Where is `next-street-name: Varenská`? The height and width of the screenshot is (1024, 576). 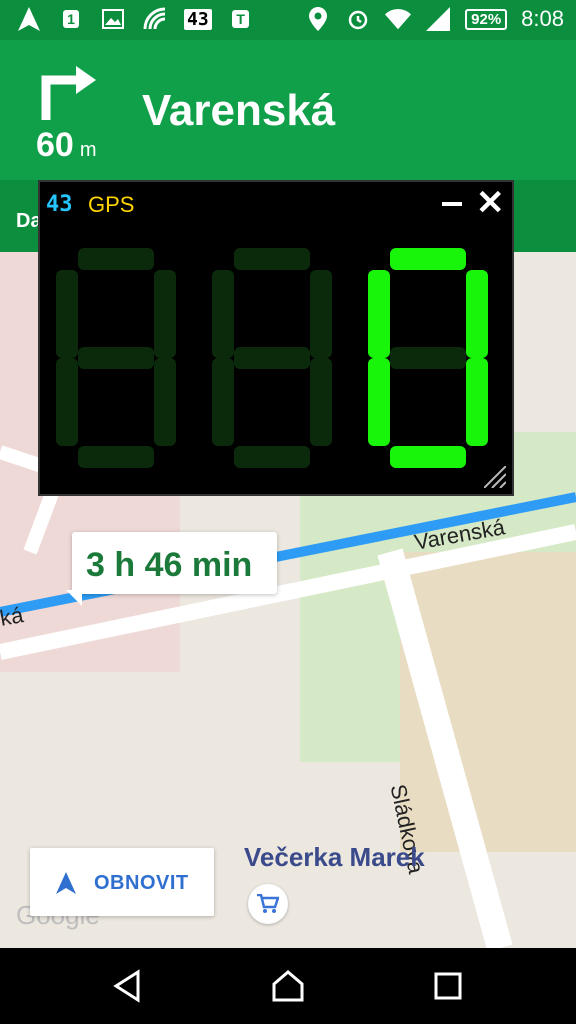 next-street-name: Varenská is located at coordinates (239, 110).